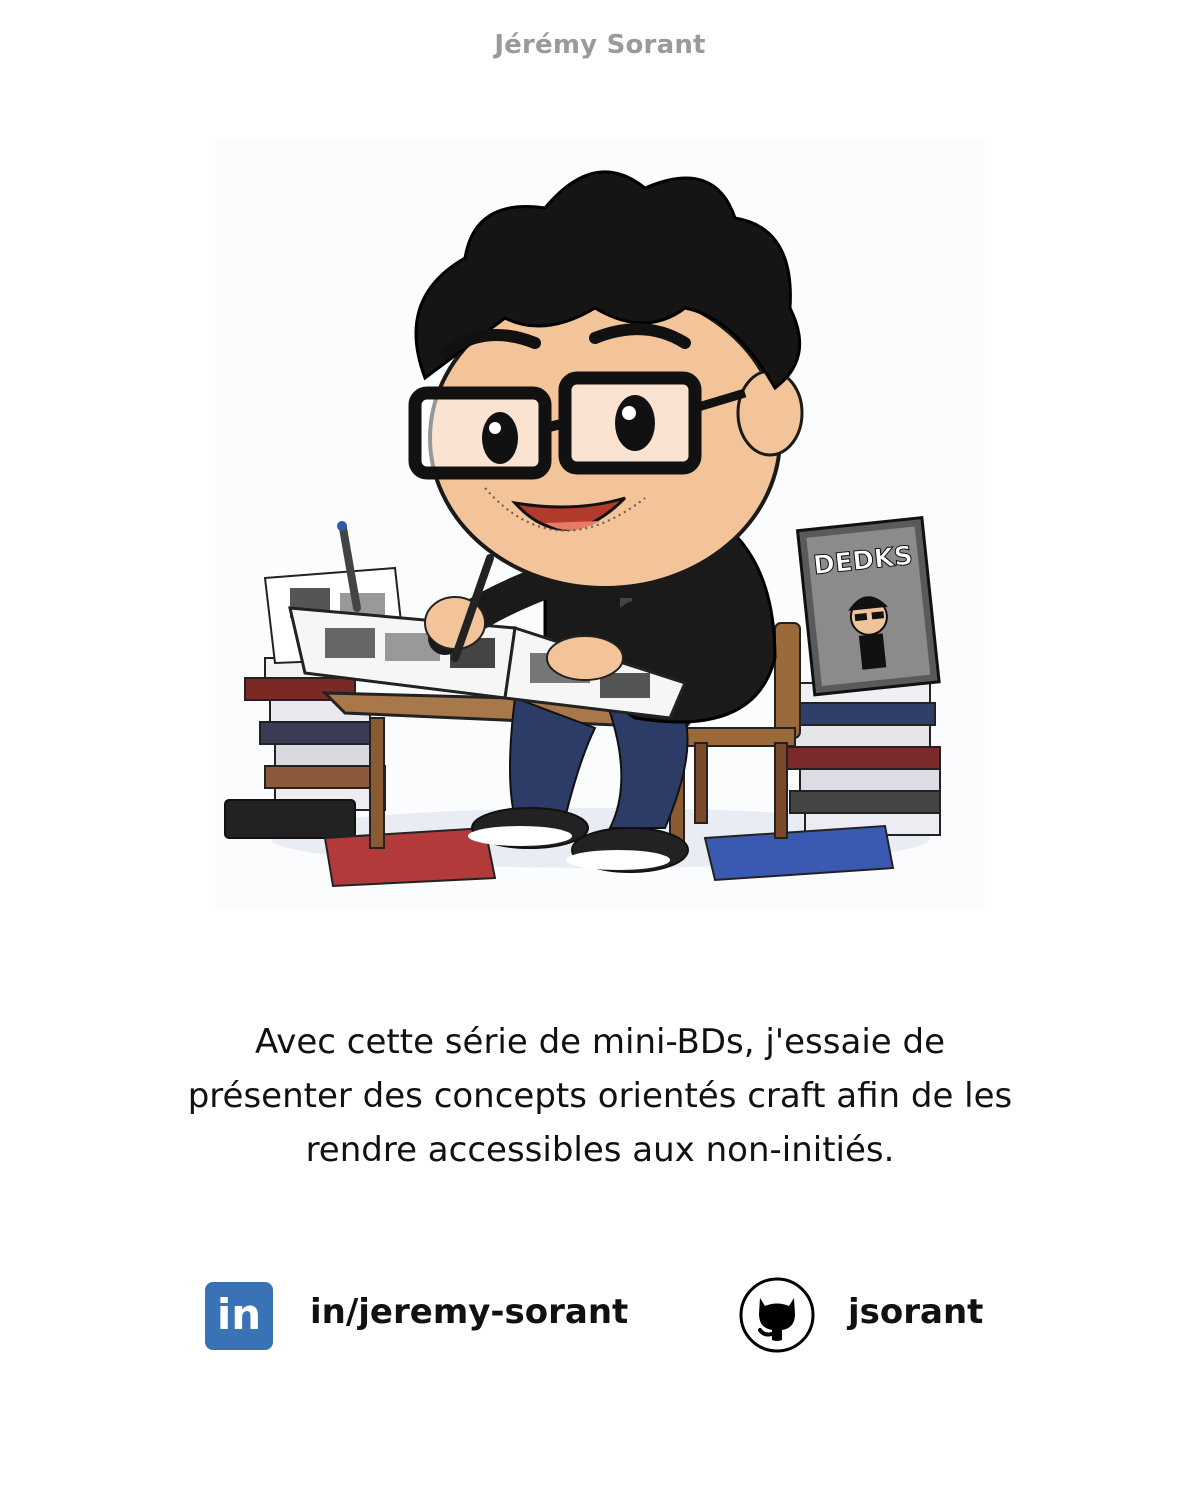  Describe the element at coordinates (862, 759) in the screenshot. I see `right-book-stack` at that location.